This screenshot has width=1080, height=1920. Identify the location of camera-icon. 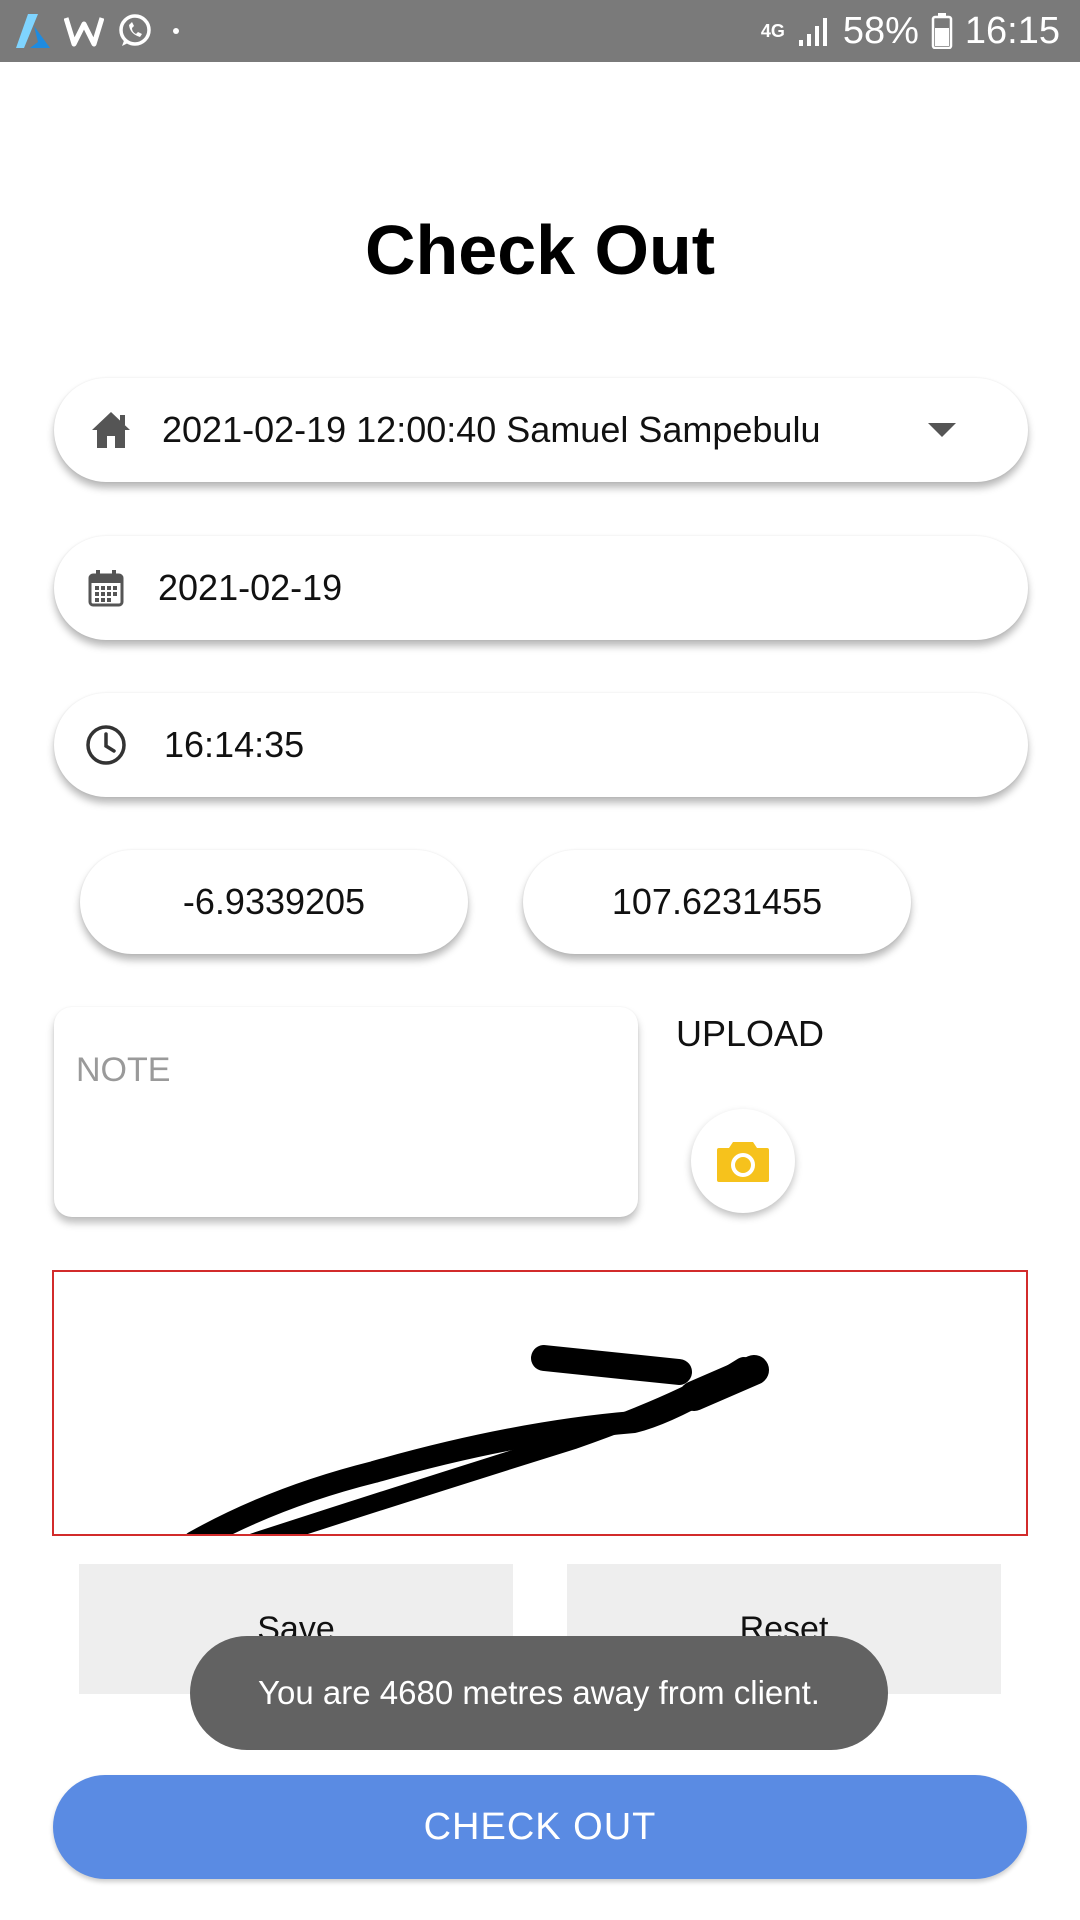
(743, 1161).